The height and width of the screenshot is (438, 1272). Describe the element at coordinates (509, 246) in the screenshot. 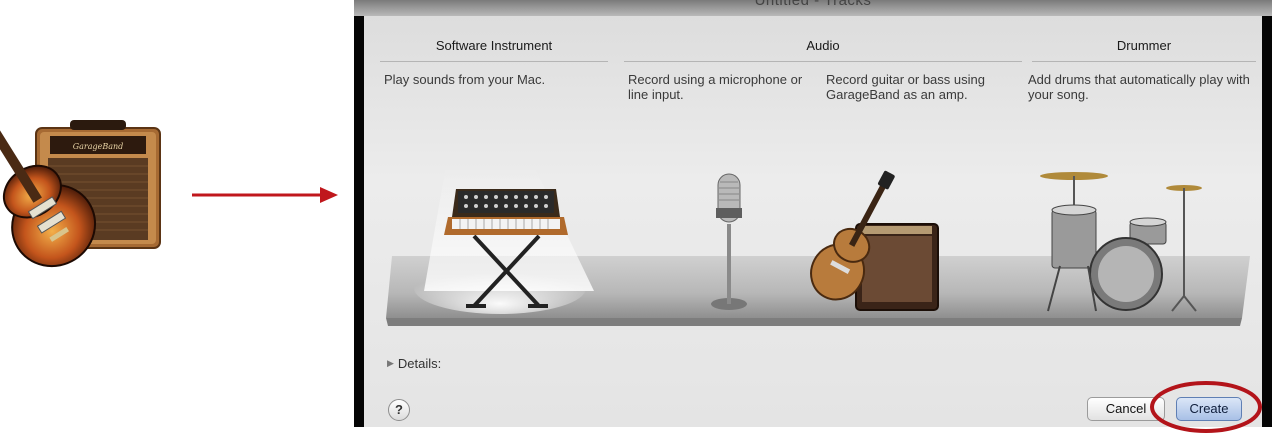

I see `keyboard-synth-icon` at that location.